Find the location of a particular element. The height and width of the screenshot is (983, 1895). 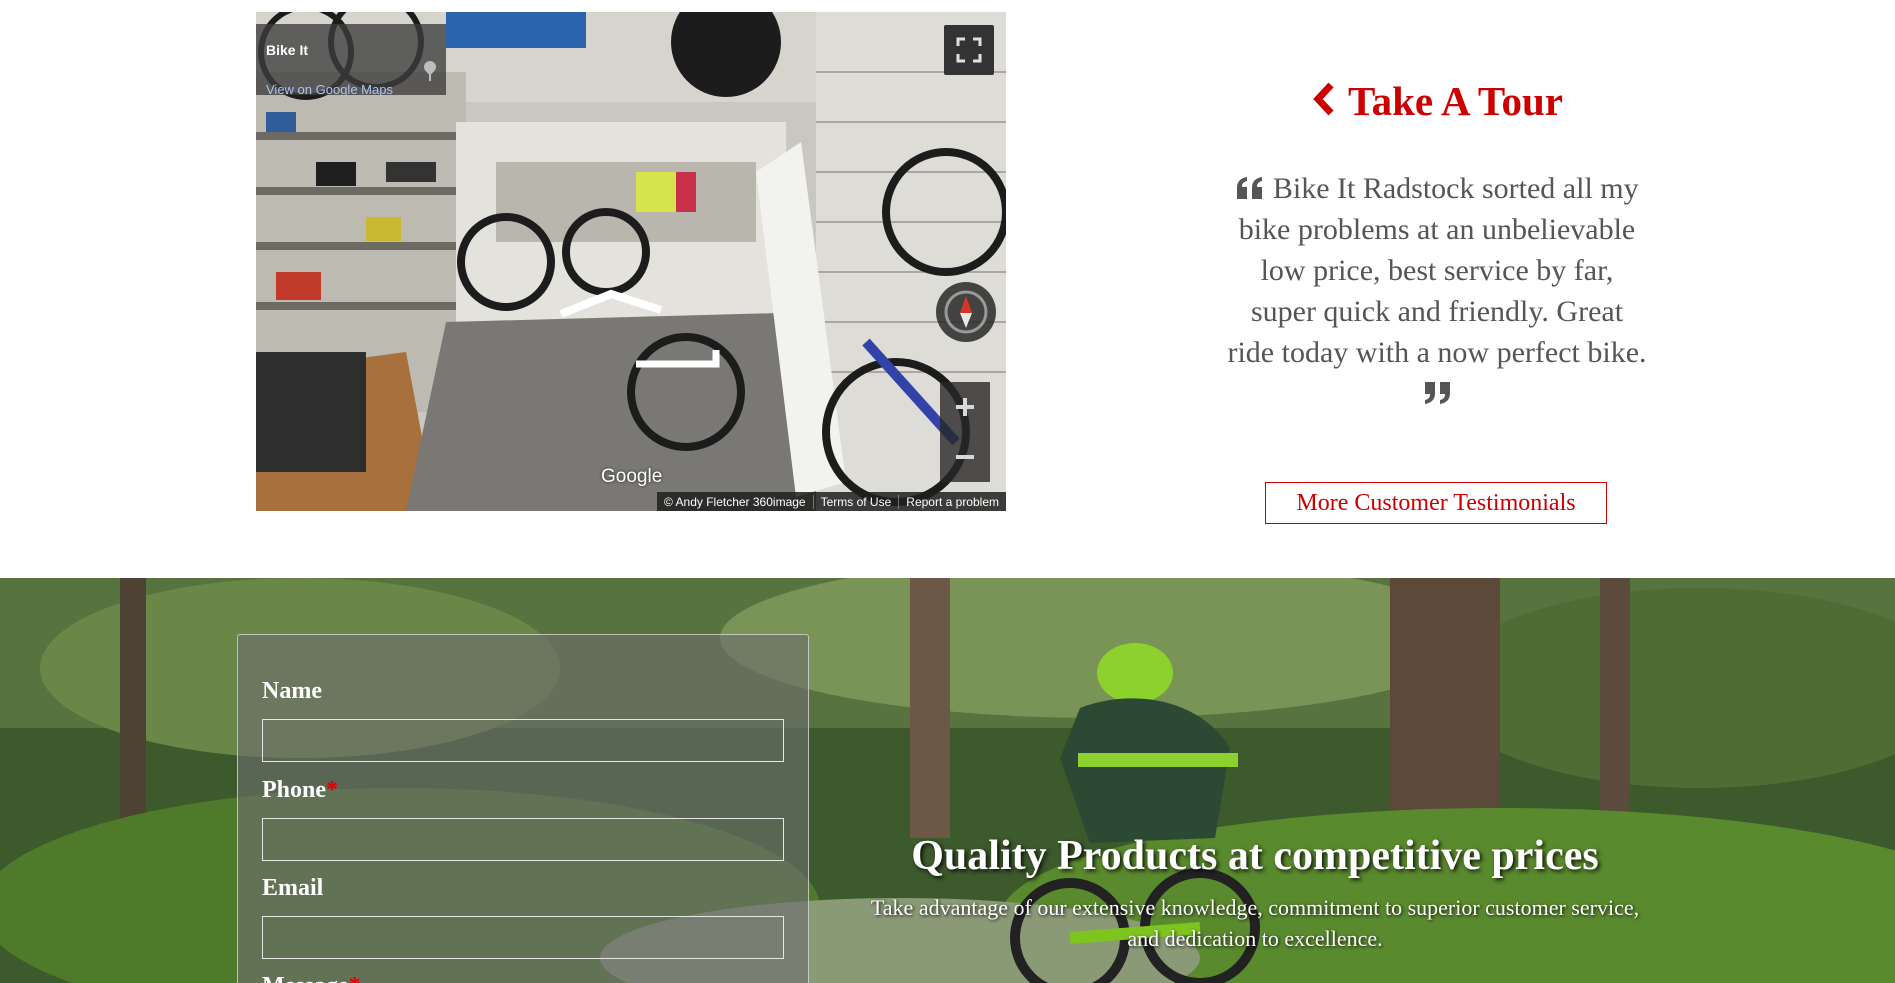

fullscreen-button is located at coordinates (969, 50).